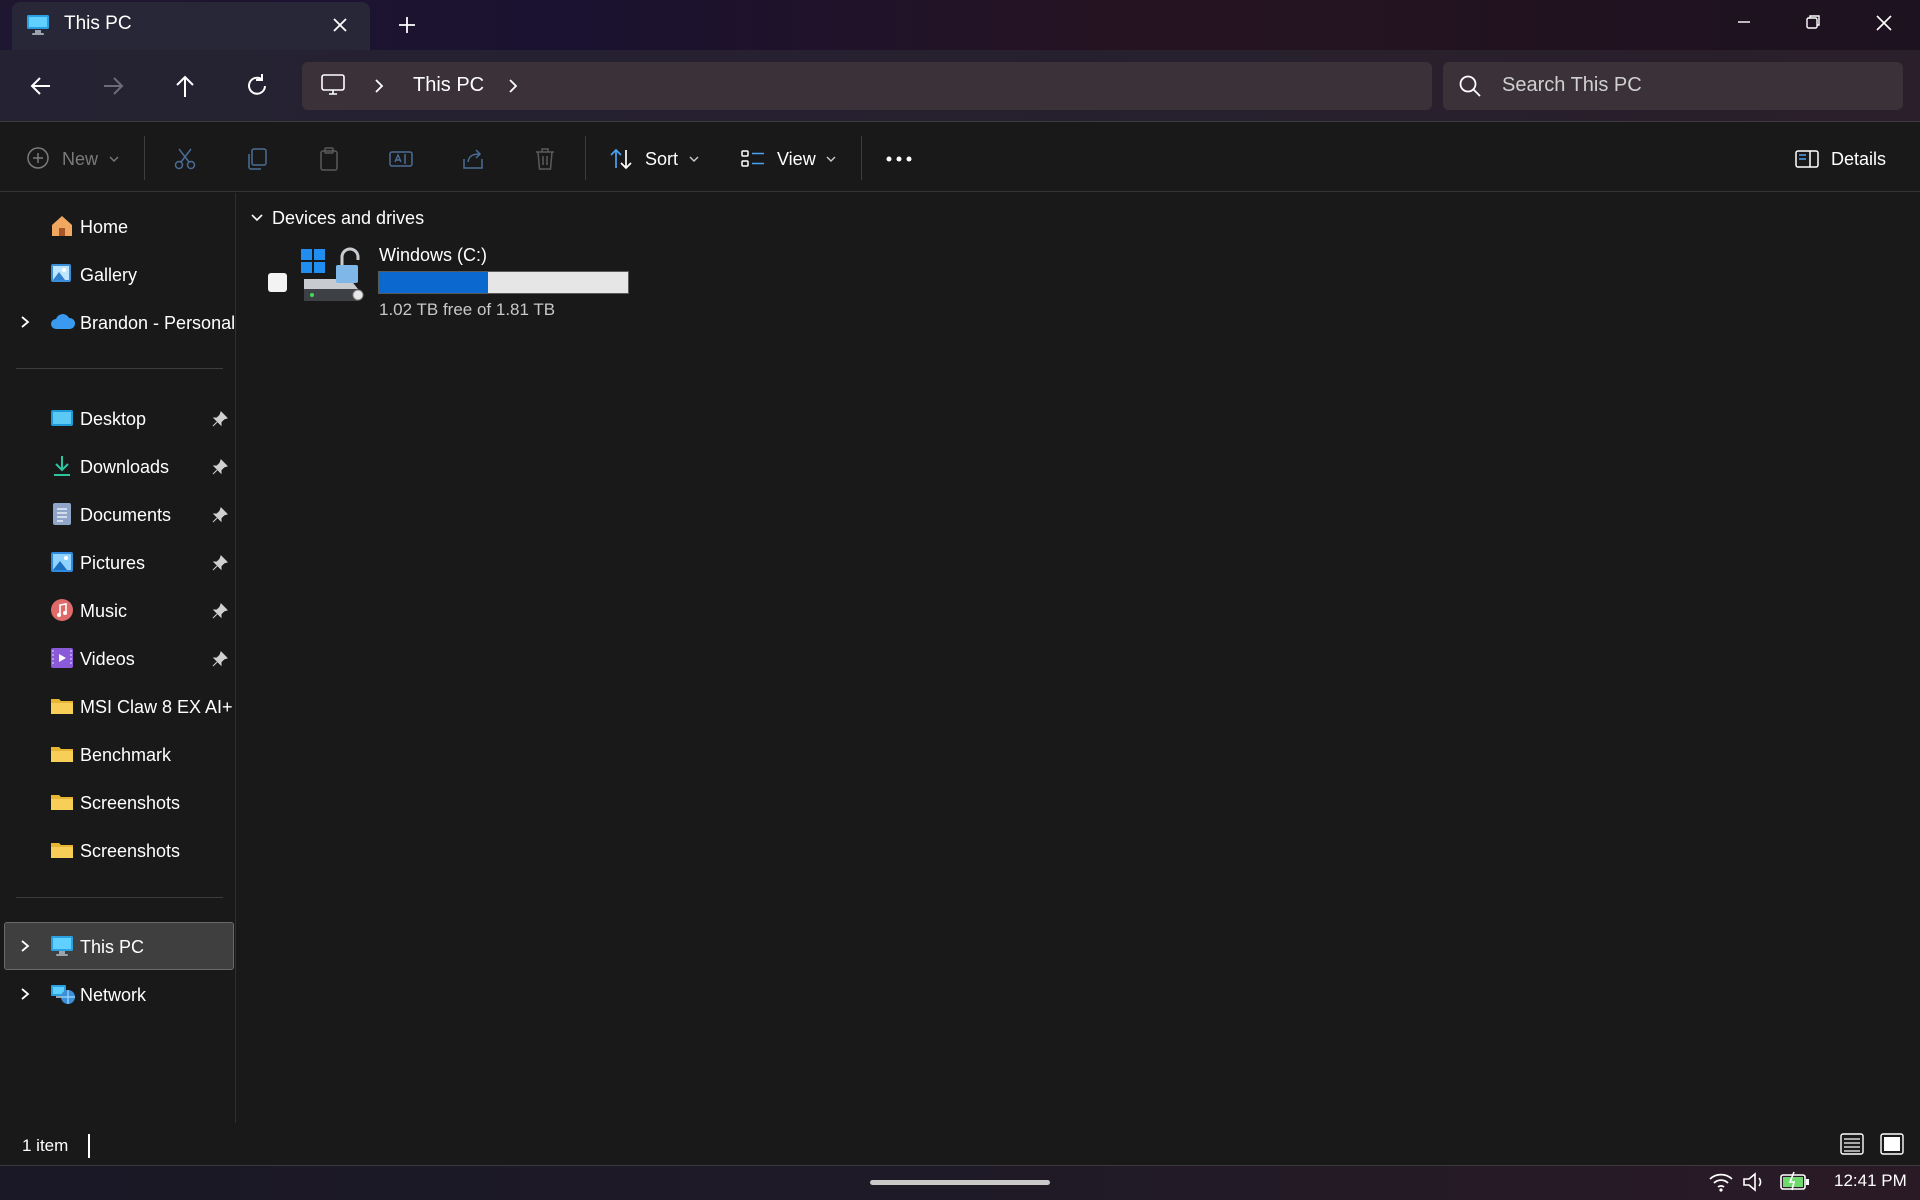  What do you see at coordinates (467, 309) in the screenshot?
I see `drive-free-space: 1.02 TB free of 1.81 TB` at bounding box center [467, 309].